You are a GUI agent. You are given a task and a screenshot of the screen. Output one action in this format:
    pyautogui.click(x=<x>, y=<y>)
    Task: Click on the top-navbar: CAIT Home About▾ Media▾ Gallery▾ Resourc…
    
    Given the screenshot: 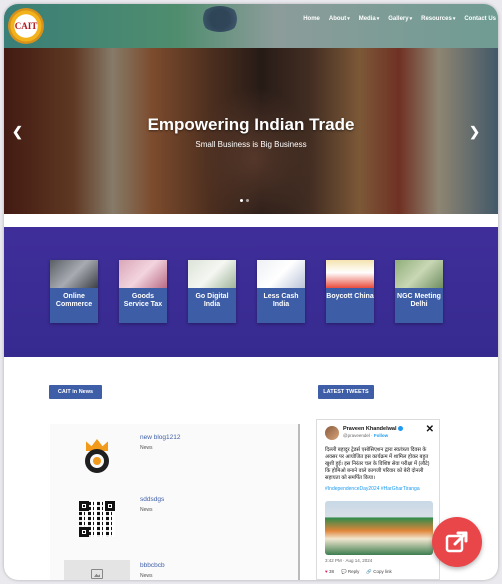 What is the action you would take?
    pyautogui.click(x=251, y=26)
    